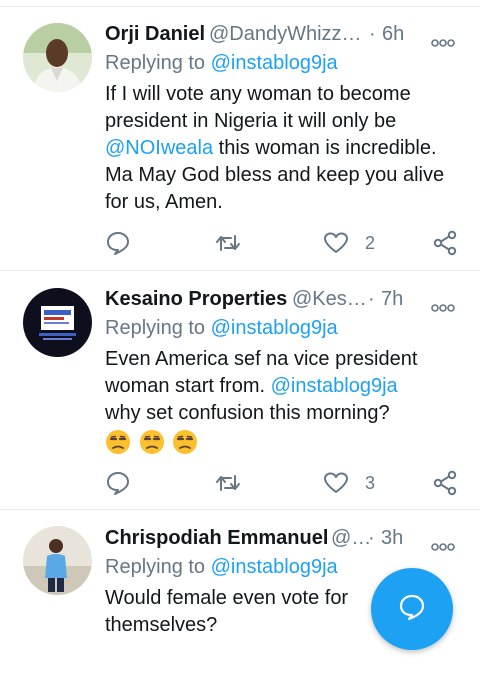  I want to click on tweet-header: Kesaino Properties @Kes… · 7h, so click(286, 299).